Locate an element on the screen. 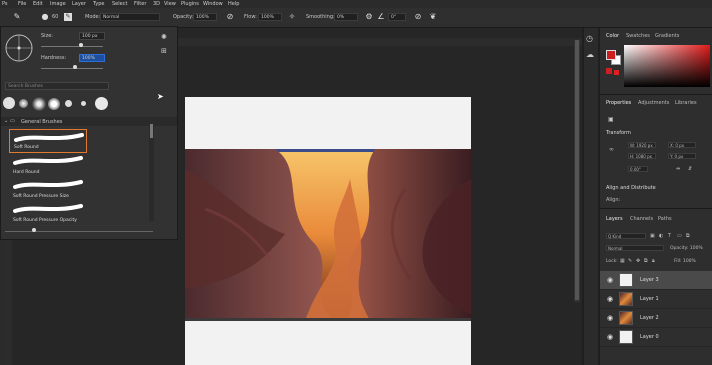 The image size is (712, 365). settings-gear-icon: ✺ is located at coordinates (164, 37).